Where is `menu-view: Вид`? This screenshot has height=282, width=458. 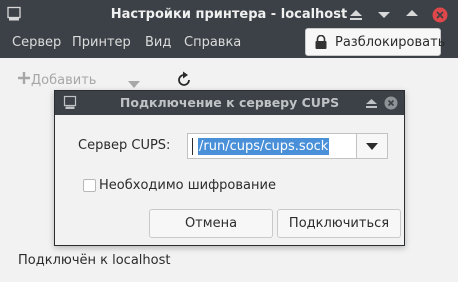
menu-view: Вид is located at coordinates (158, 42).